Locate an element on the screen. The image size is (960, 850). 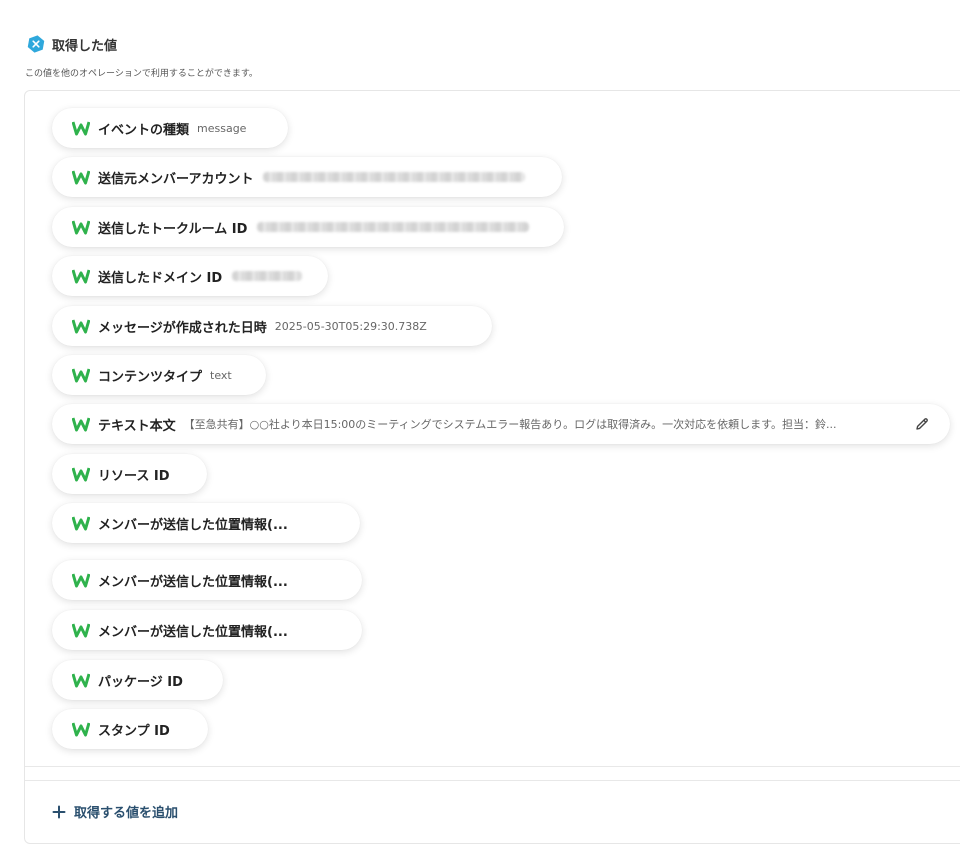
field-label: リソース ID is located at coordinates (134, 476).